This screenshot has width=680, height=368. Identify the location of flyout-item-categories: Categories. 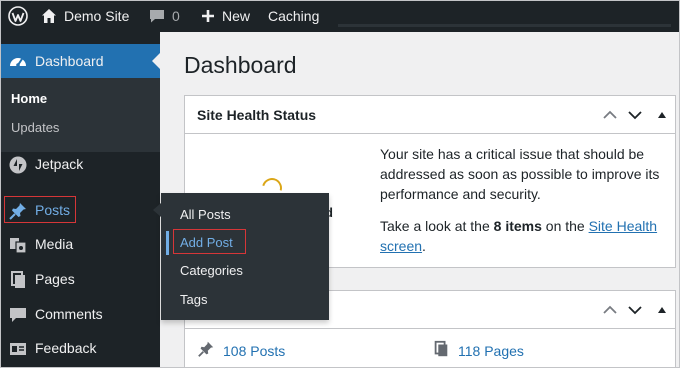
(211, 270).